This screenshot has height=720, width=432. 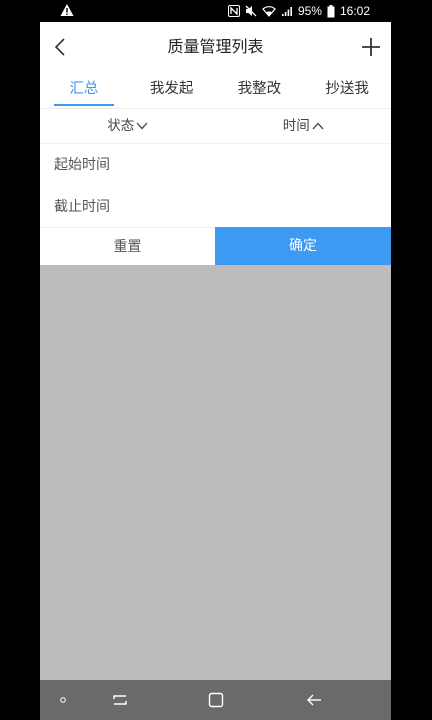 I want to click on battery-percent: 95%, so click(x=309, y=11).